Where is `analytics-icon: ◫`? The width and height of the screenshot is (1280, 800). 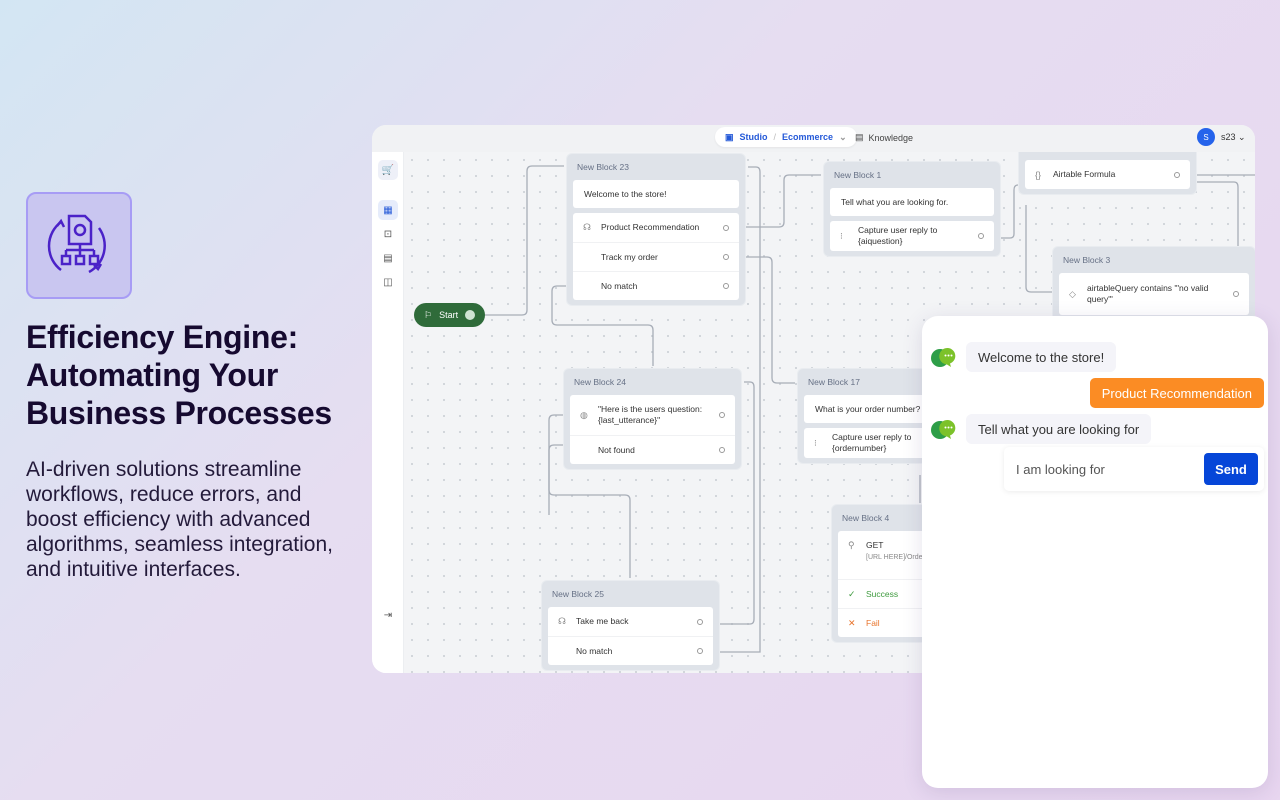
analytics-icon: ◫ is located at coordinates (388, 282).